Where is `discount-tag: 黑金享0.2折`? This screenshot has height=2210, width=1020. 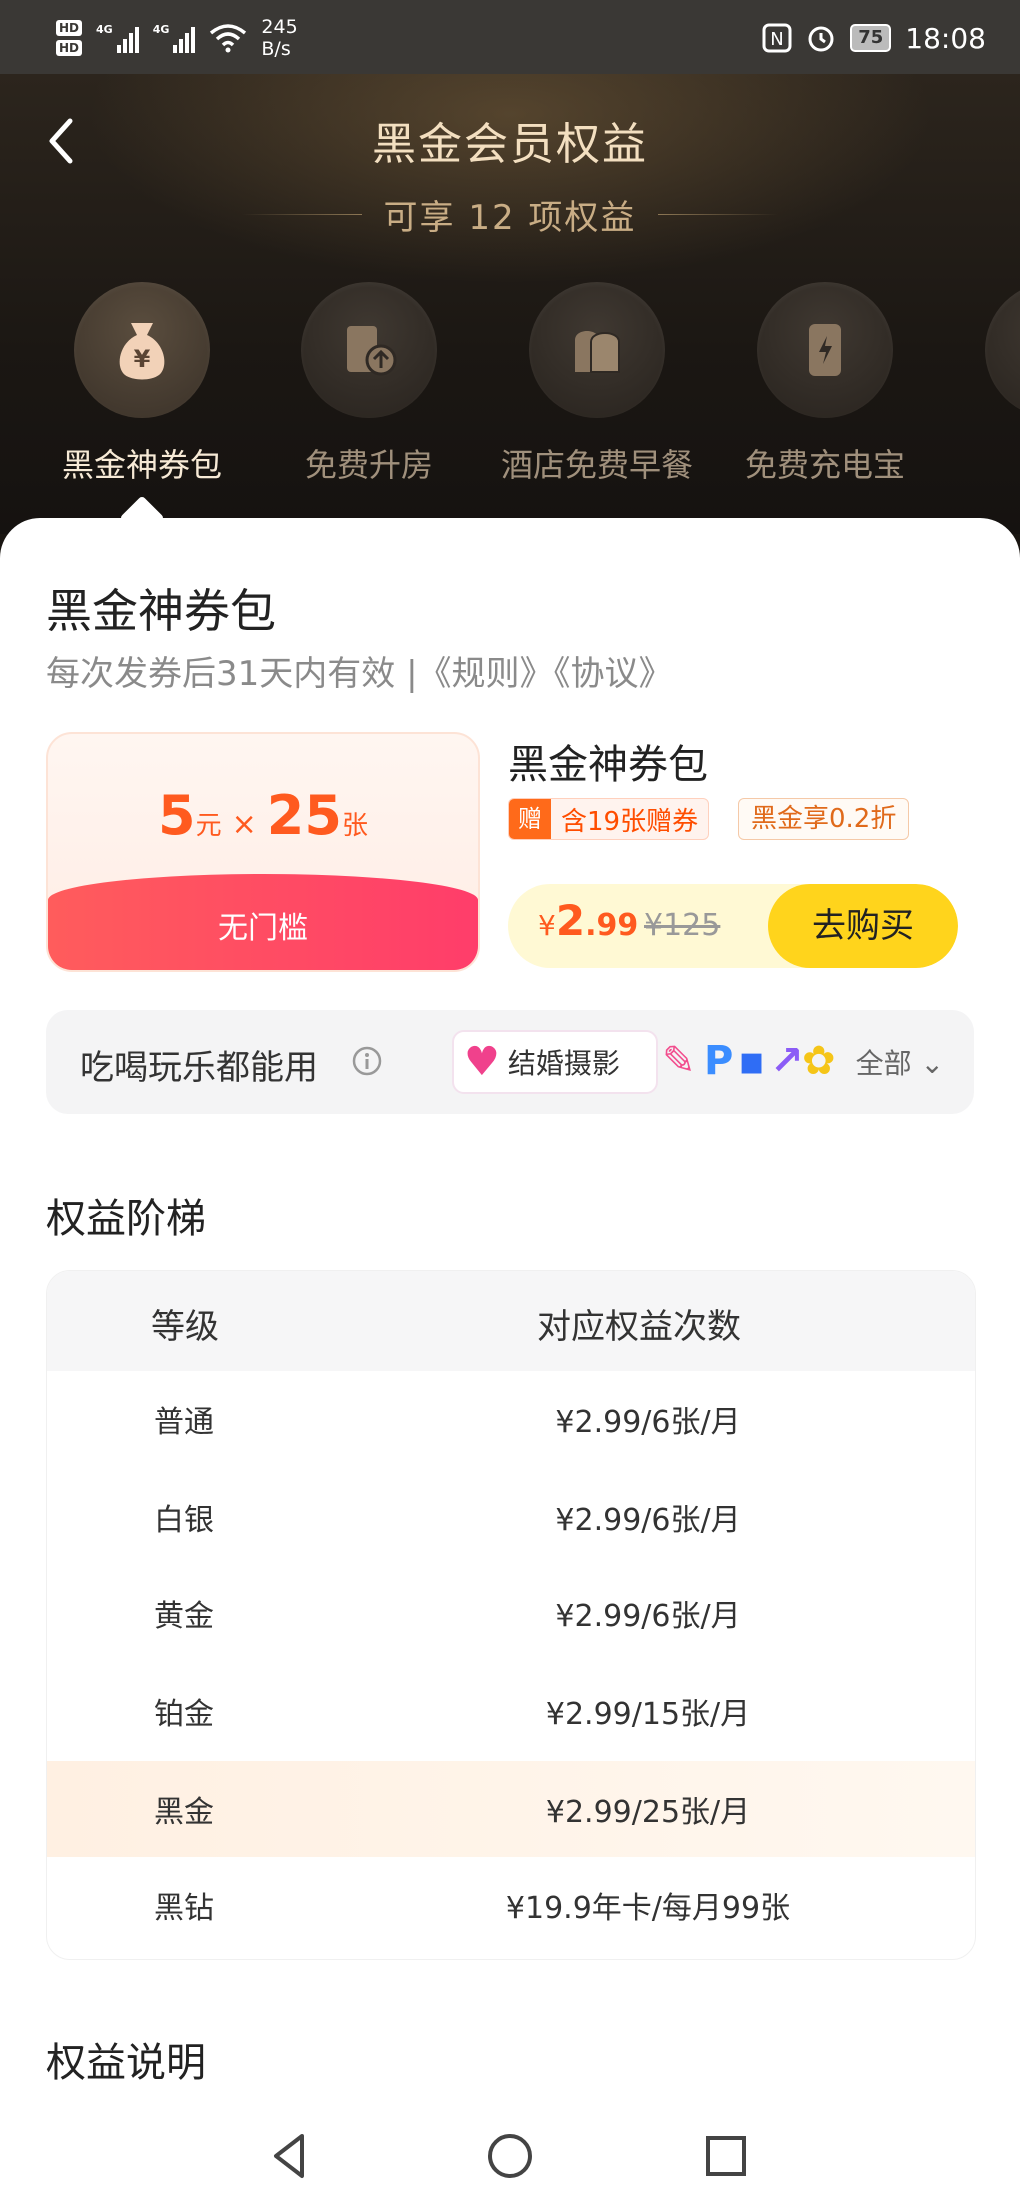 discount-tag: 黑金享0.2折 is located at coordinates (824, 819).